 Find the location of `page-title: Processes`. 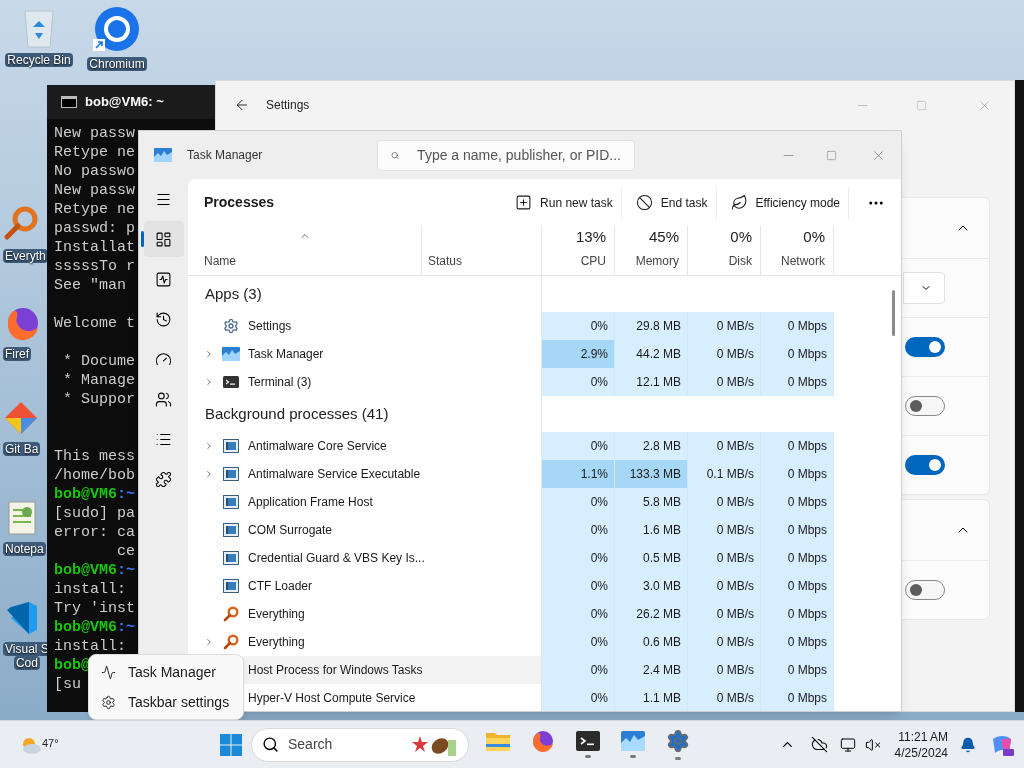

page-title: Processes is located at coordinates (240, 202).